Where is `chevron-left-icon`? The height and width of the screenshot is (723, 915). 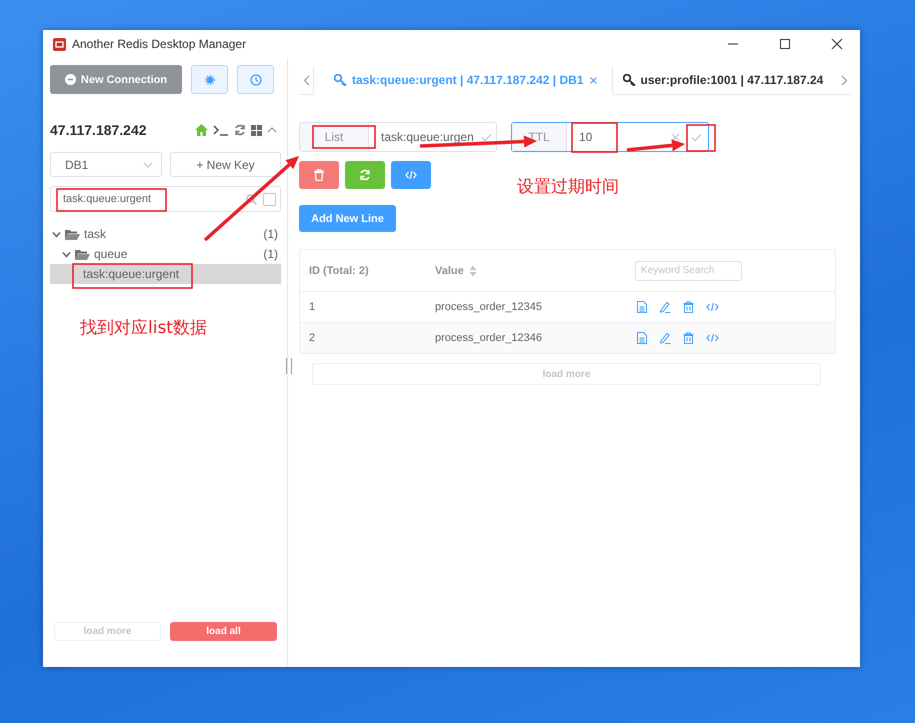 chevron-left-icon is located at coordinates (306, 80).